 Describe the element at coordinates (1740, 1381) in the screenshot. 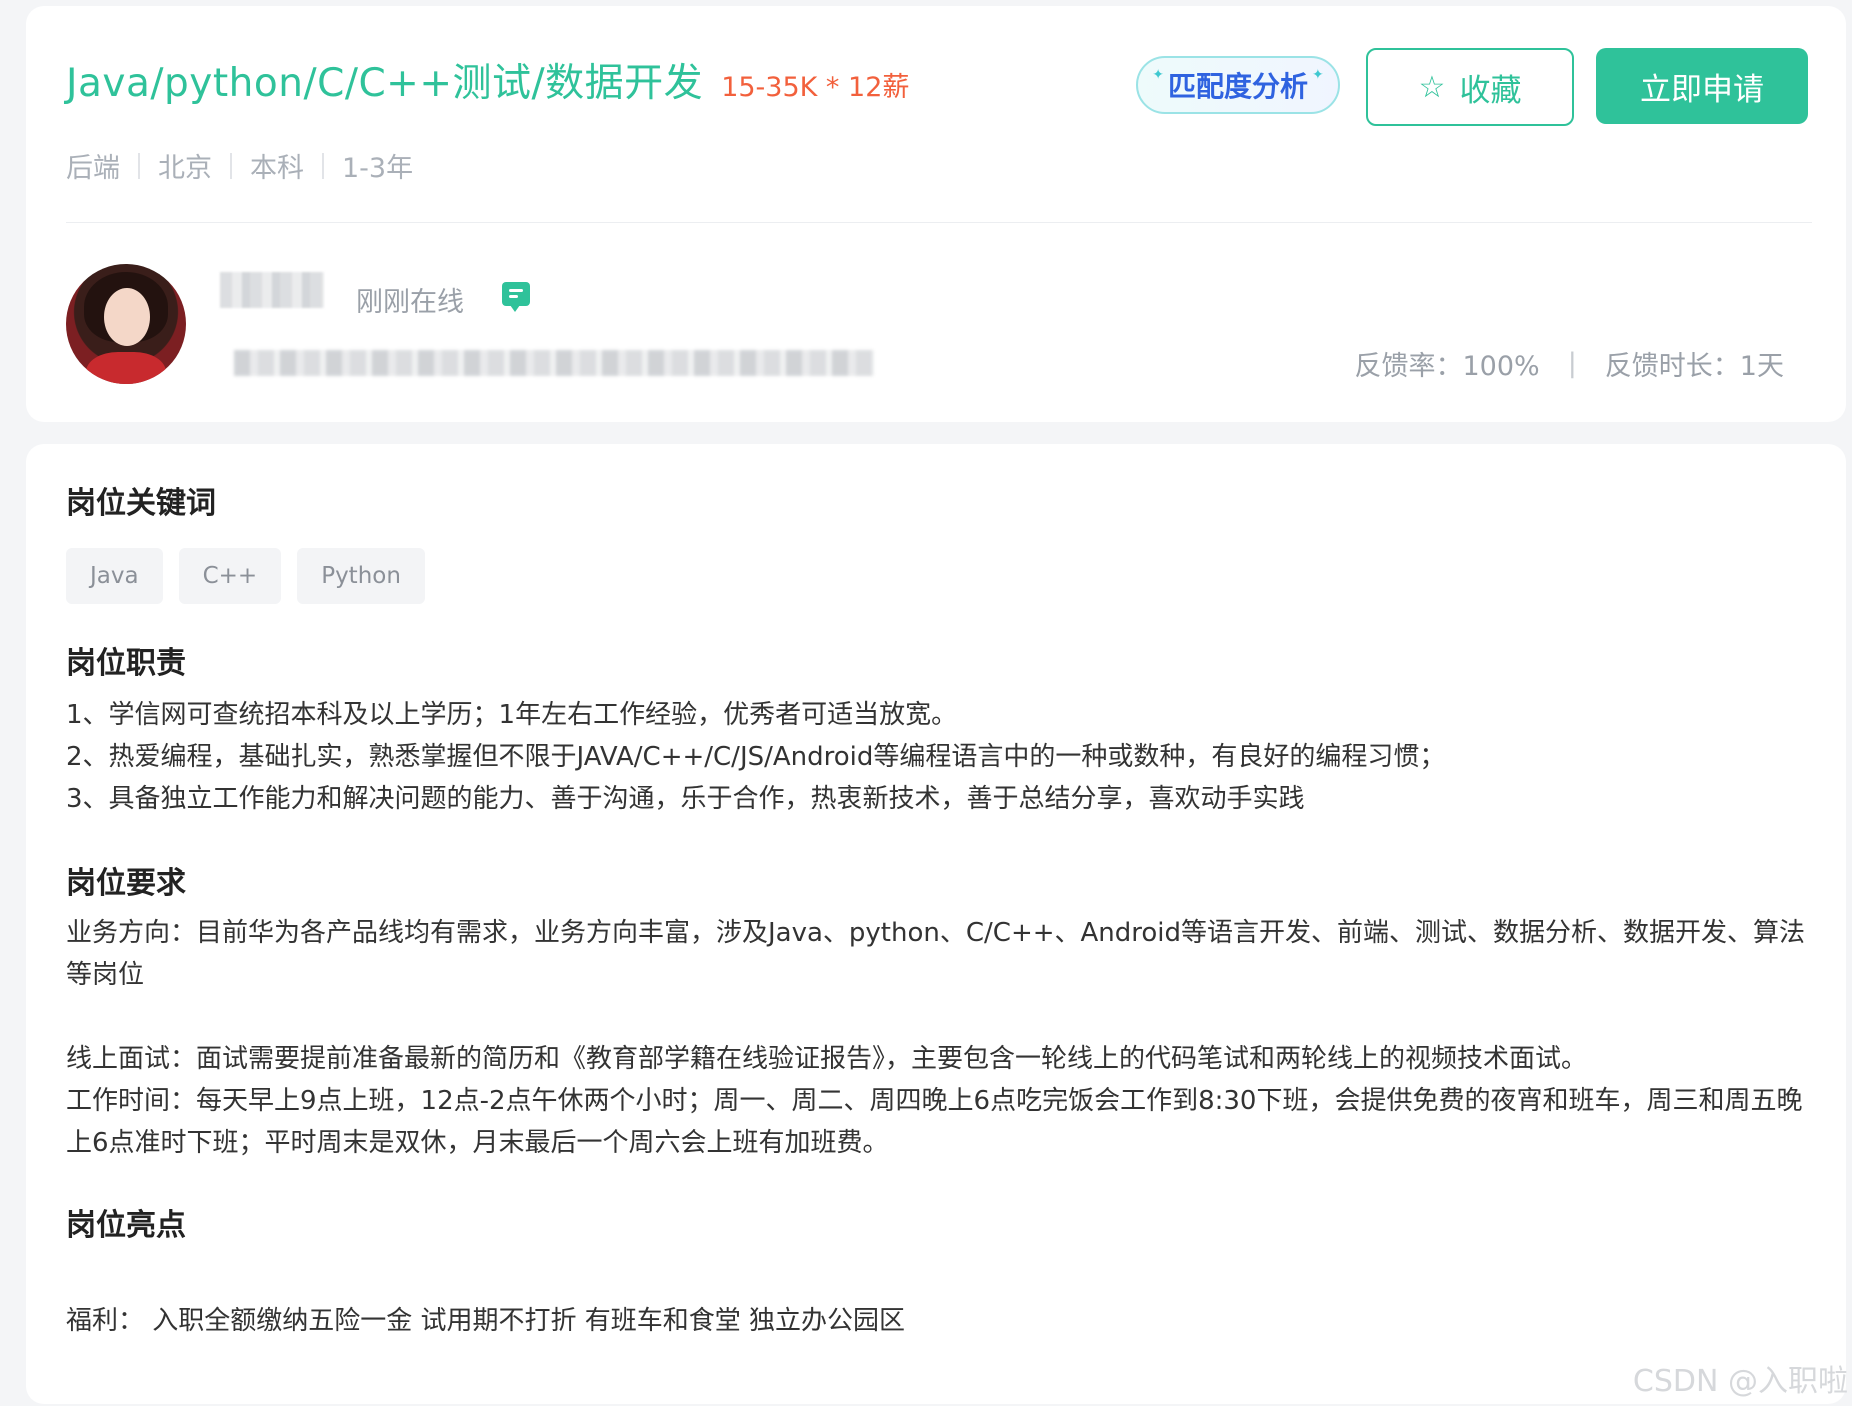

I see `watermark: CSDN @入职啦` at that location.